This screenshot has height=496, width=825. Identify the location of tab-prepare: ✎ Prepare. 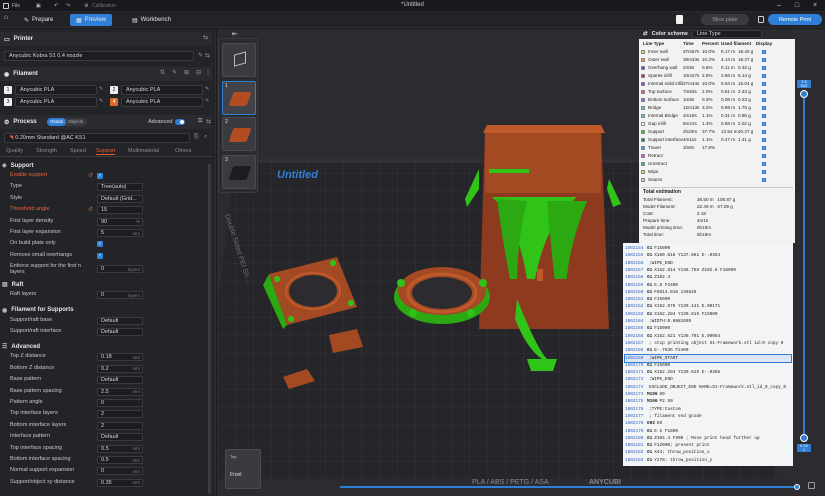
(38, 20).